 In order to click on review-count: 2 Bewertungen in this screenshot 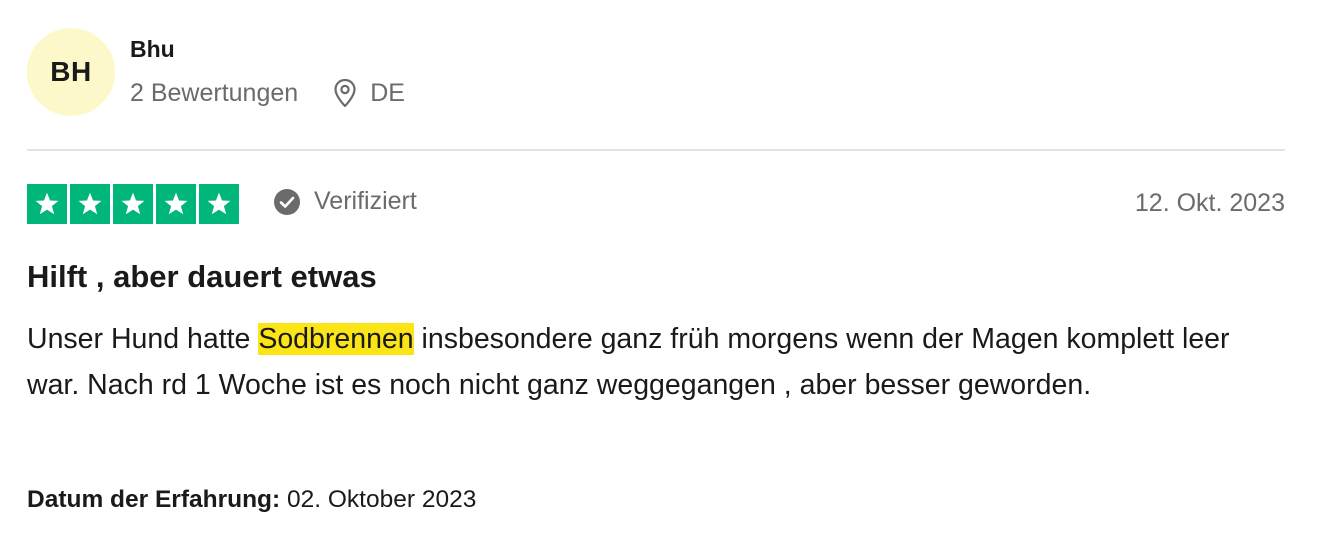, I will do `click(214, 92)`.